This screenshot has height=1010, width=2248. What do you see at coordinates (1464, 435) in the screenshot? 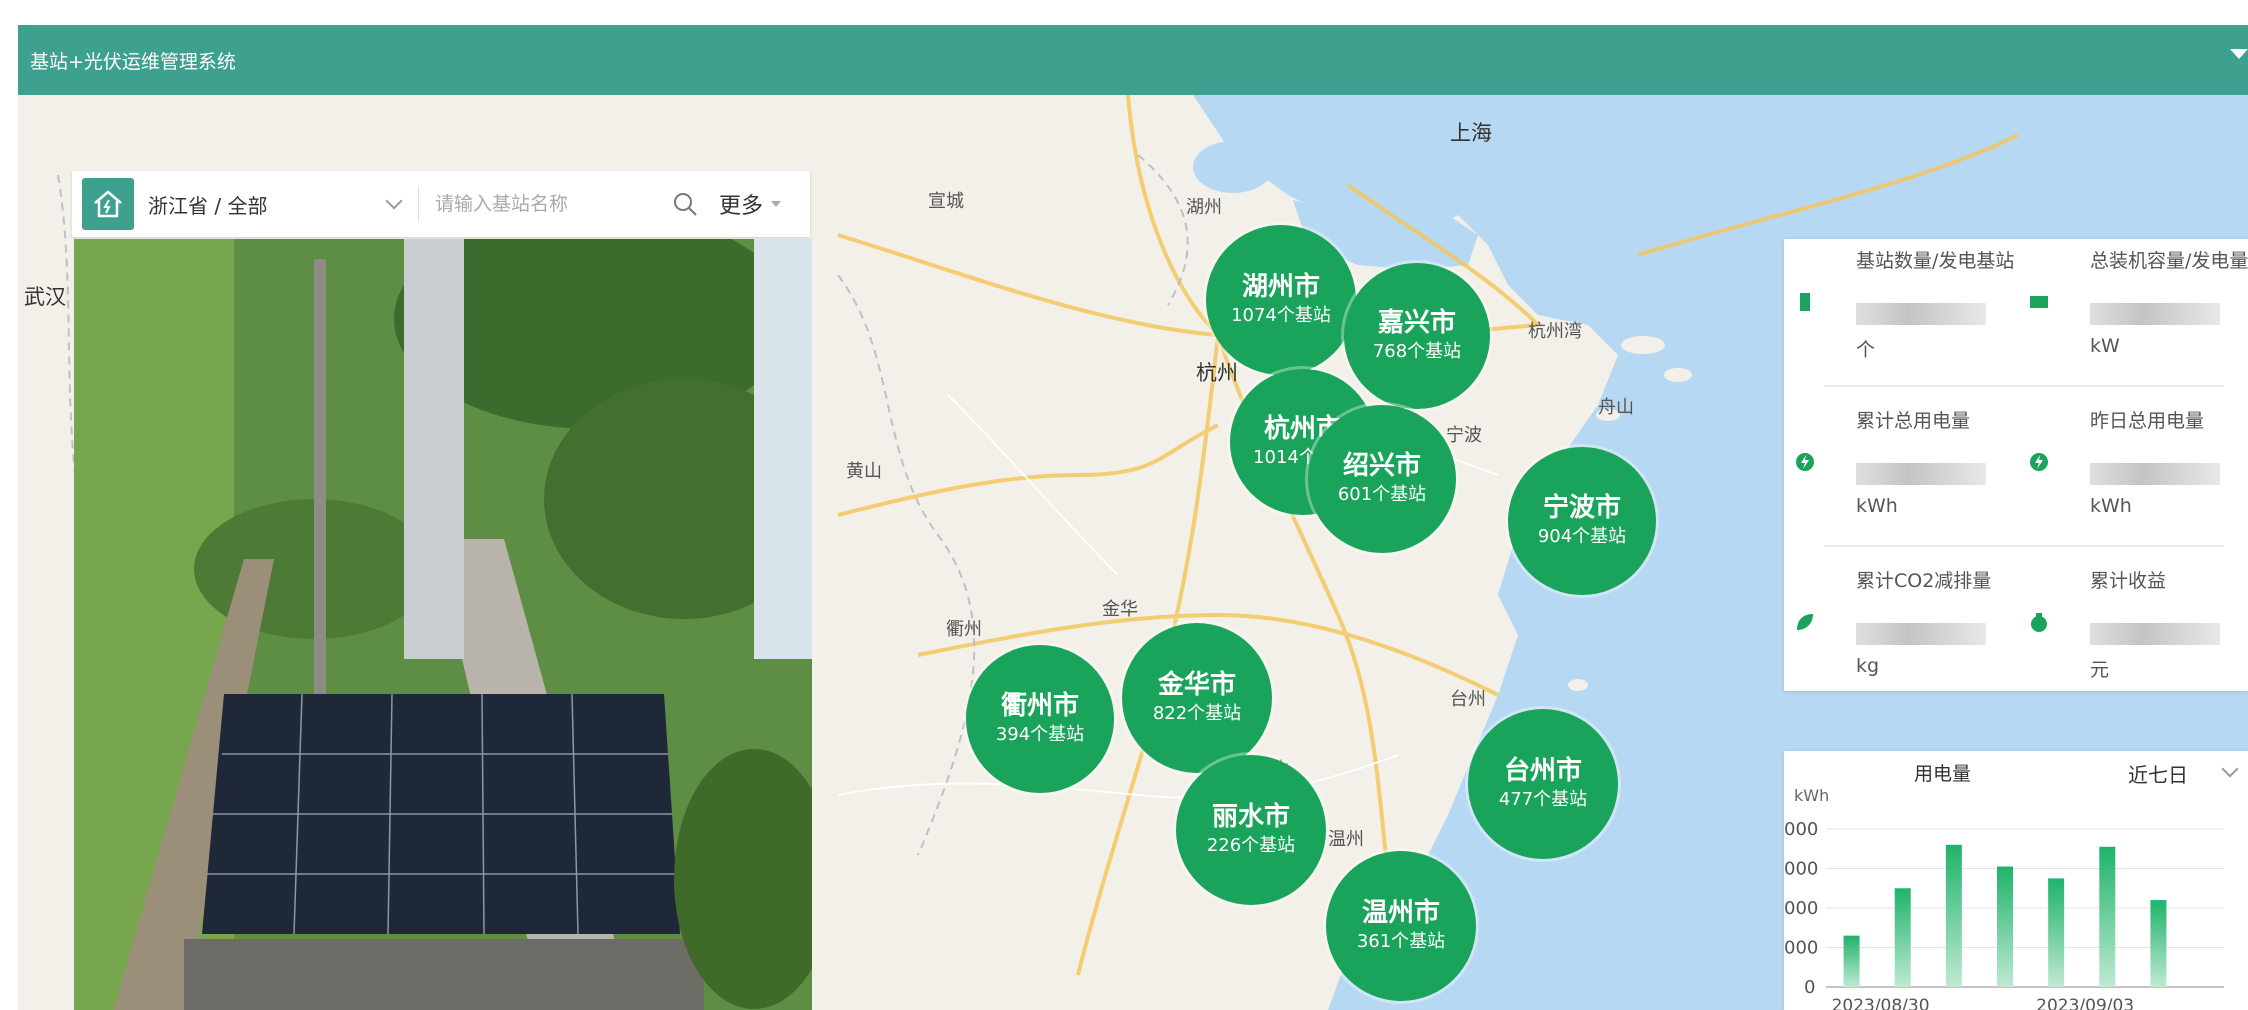
I see `map-label-ningbo: 宁波` at bounding box center [1464, 435].